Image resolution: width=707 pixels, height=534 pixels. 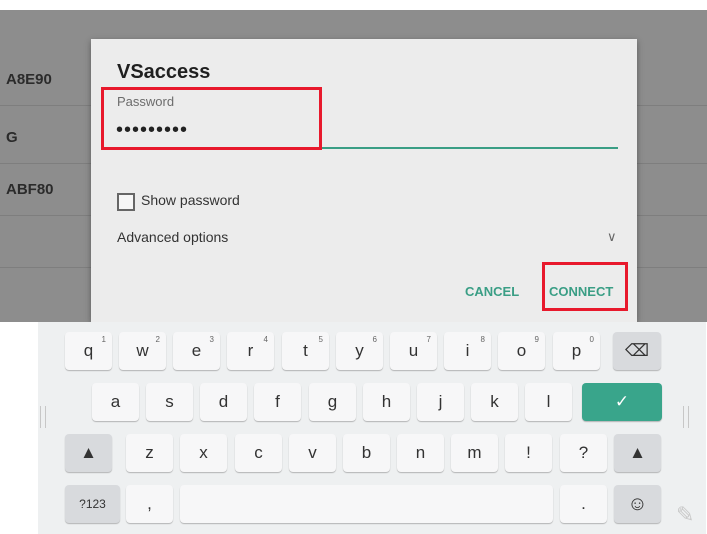 I want to click on key-z: z, so click(x=149, y=453).